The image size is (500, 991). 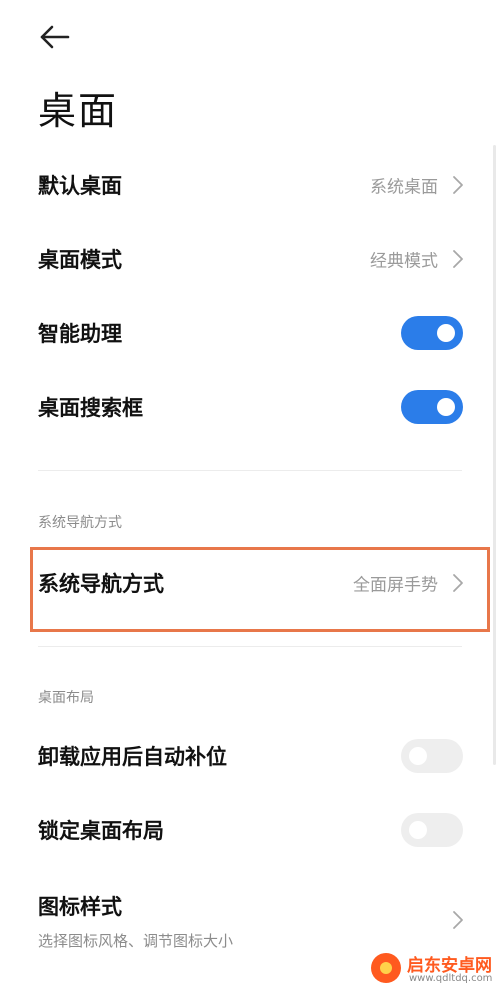 What do you see at coordinates (386, 968) in the screenshot?
I see `watermark-logo-icon` at bounding box center [386, 968].